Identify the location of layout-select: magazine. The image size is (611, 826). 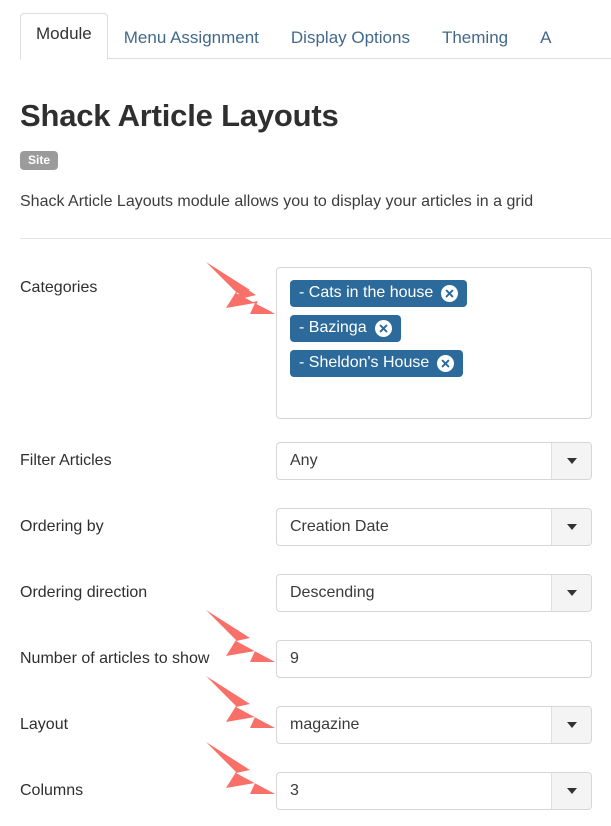
(434, 725).